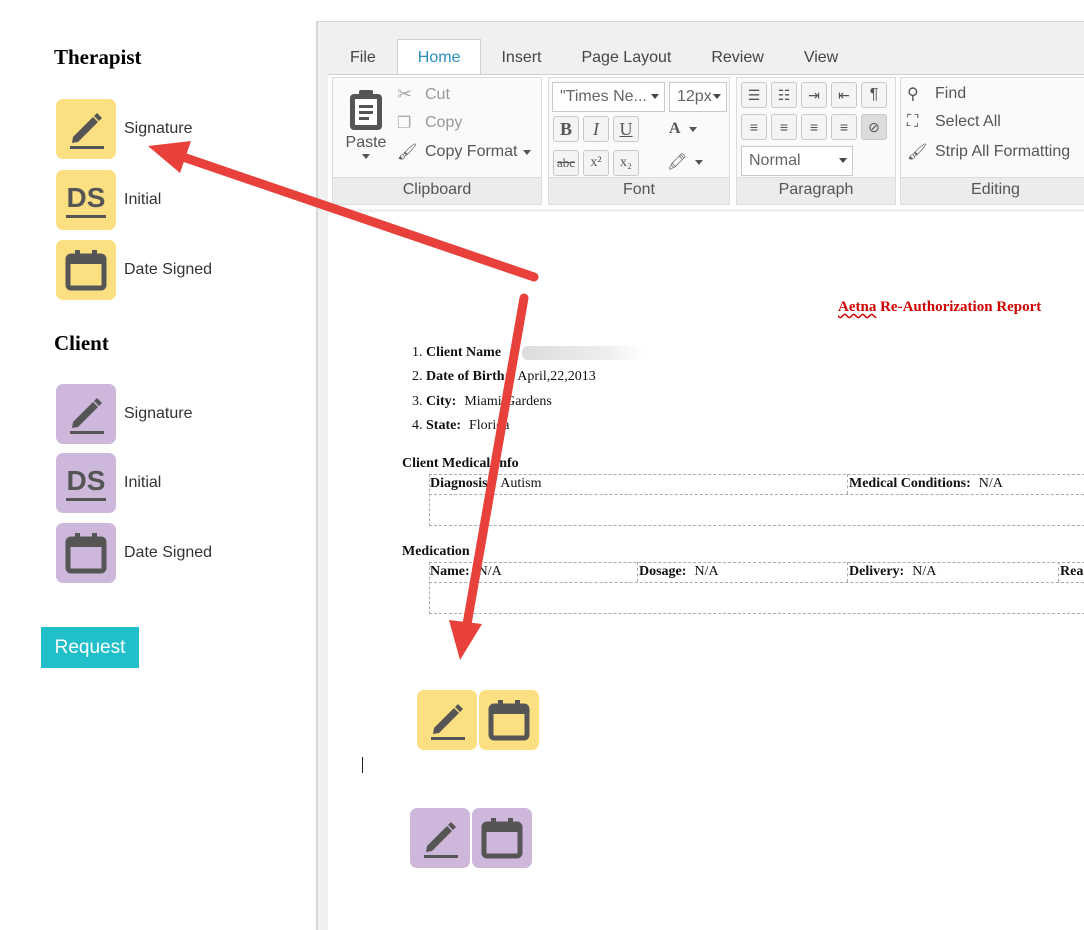 Image resolution: width=1084 pixels, height=930 pixels. I want to click on menu-tabs: File Home Insert Page Layout Review View, so click(706, 56).